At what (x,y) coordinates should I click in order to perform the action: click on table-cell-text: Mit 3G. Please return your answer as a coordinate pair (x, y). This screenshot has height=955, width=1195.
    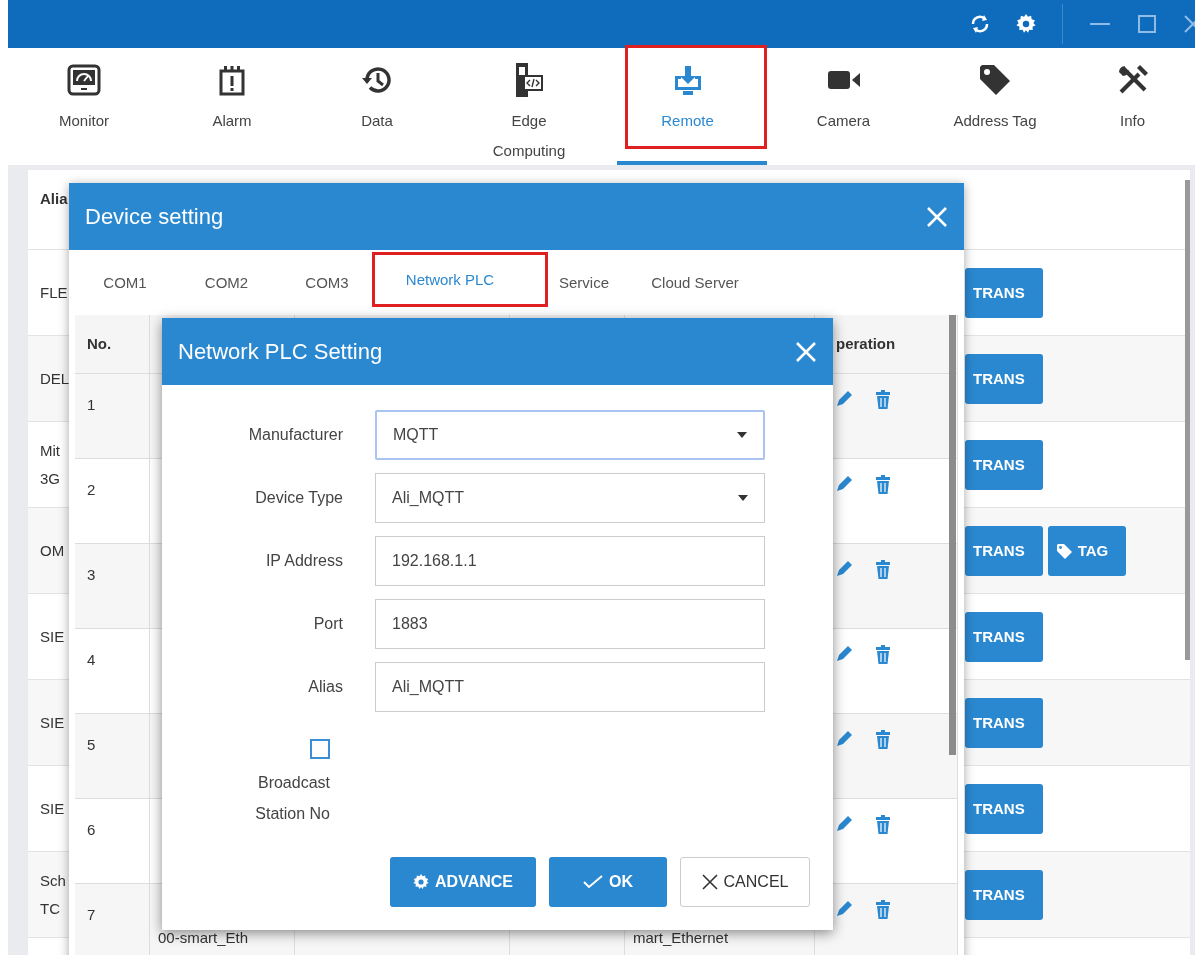
    Looking at the image, I should click on (50, 464).